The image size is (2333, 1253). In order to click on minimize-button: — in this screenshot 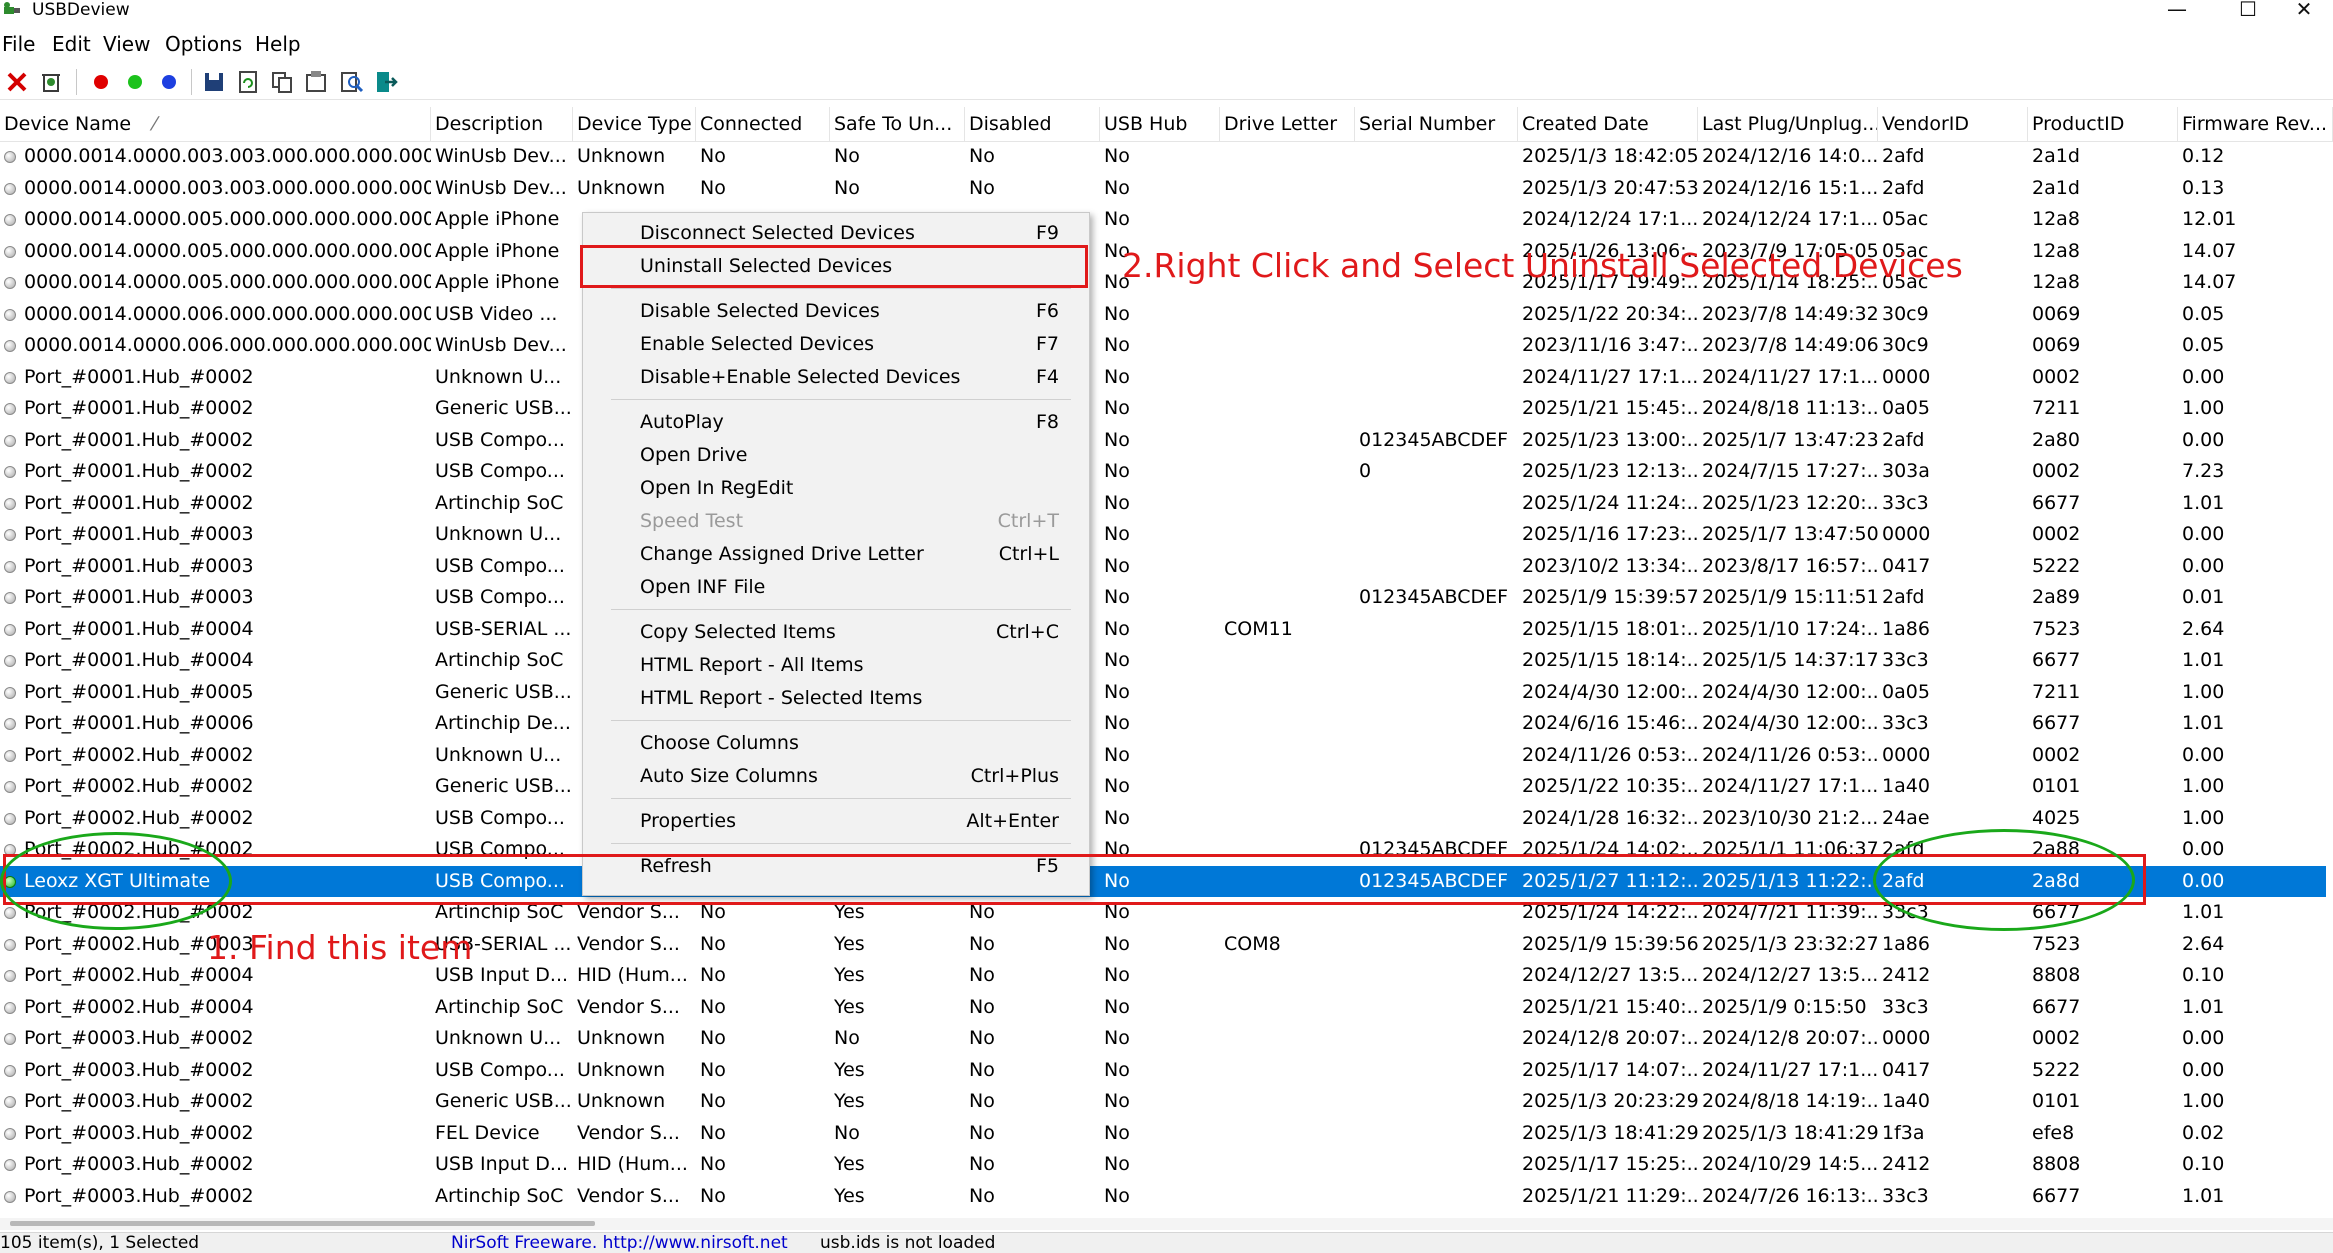, I will do `click(2177, 10)`.